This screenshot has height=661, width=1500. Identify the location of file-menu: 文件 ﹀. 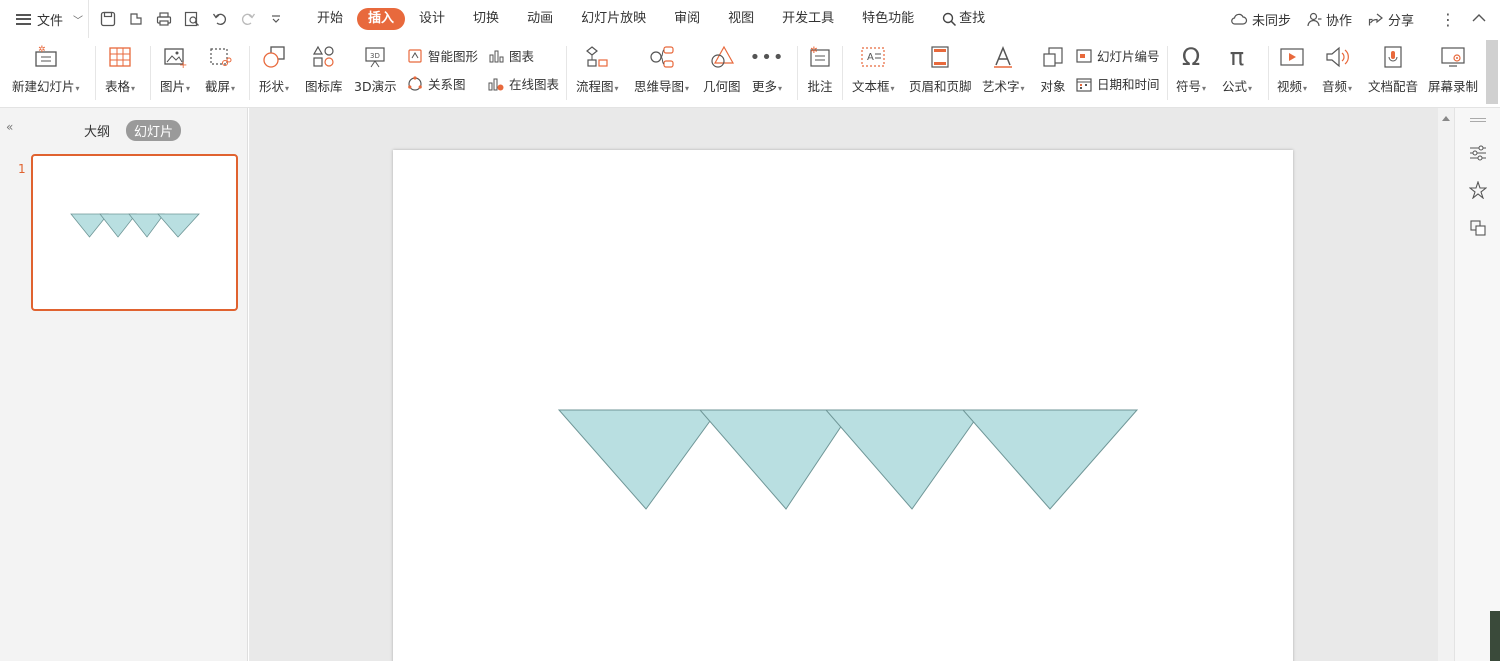
(44, 19).